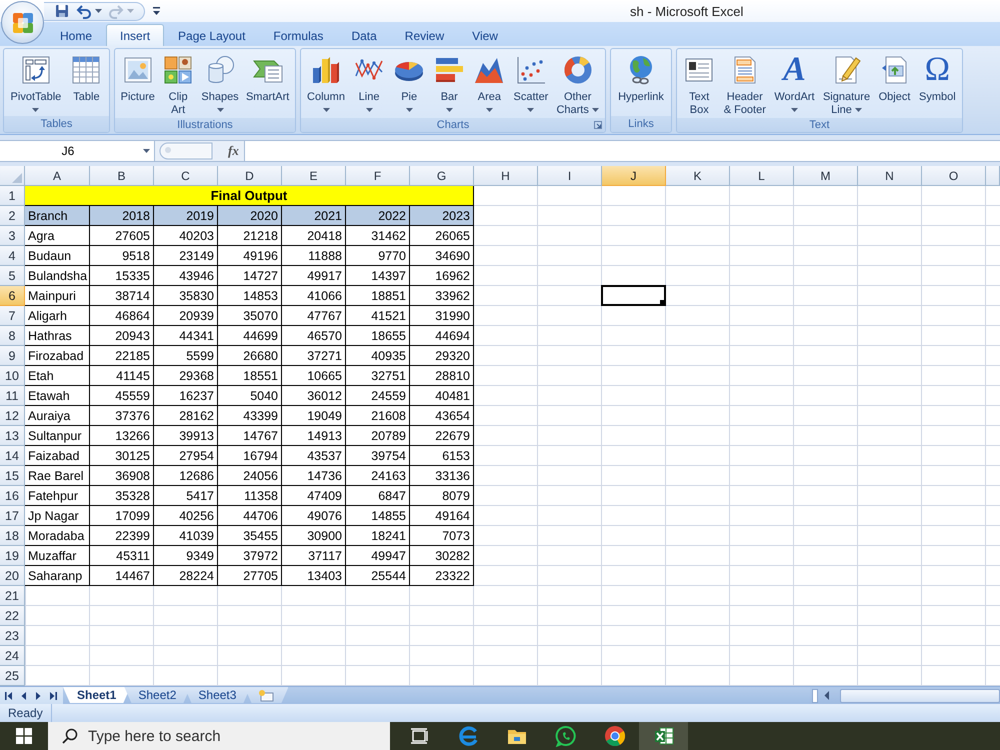 The width and height of the screenshot is (1000, 750). Describe the element at coordinates (442, 516) in the screenshot. I see `table-cell: 49164` at that location.